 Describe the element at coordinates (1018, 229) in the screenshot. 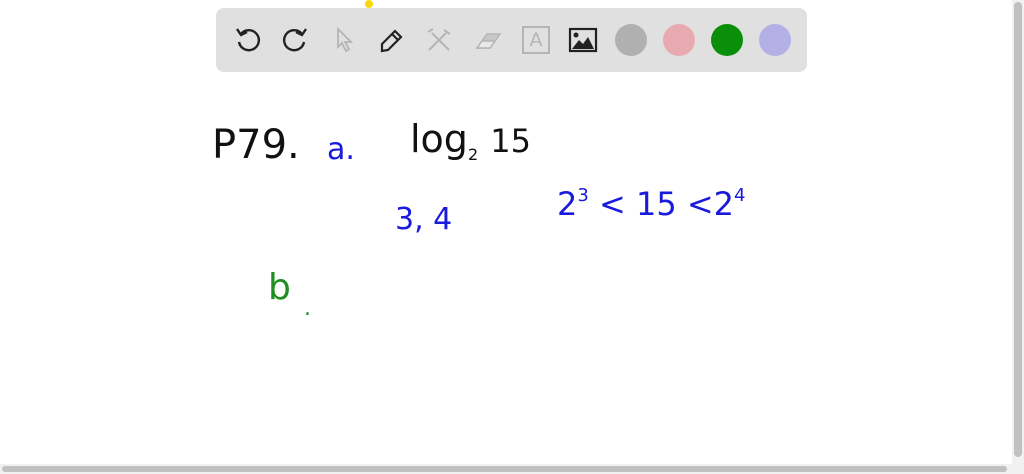

I see `vertical-scroll-thumb` at that location.